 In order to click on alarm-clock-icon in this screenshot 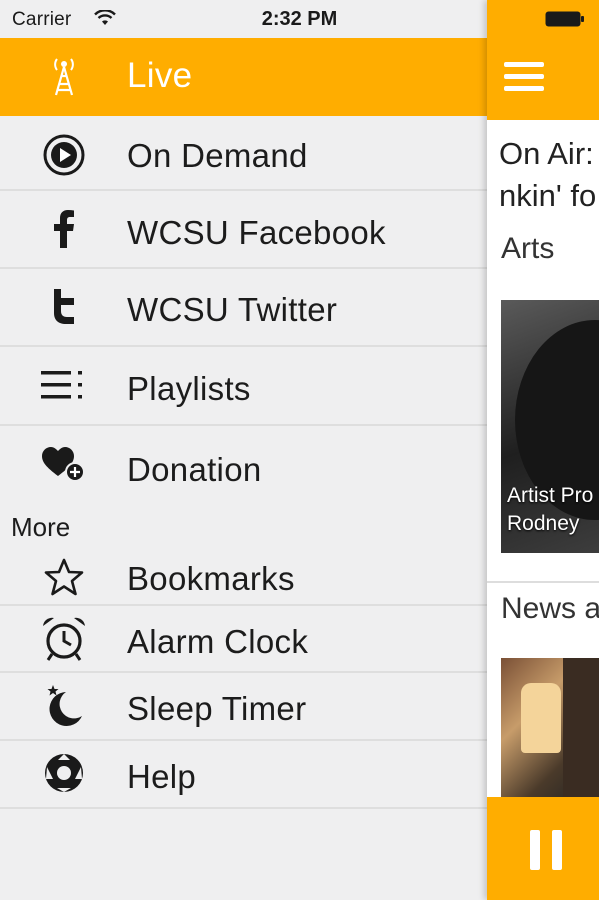, I will do `click(64, 639)`.